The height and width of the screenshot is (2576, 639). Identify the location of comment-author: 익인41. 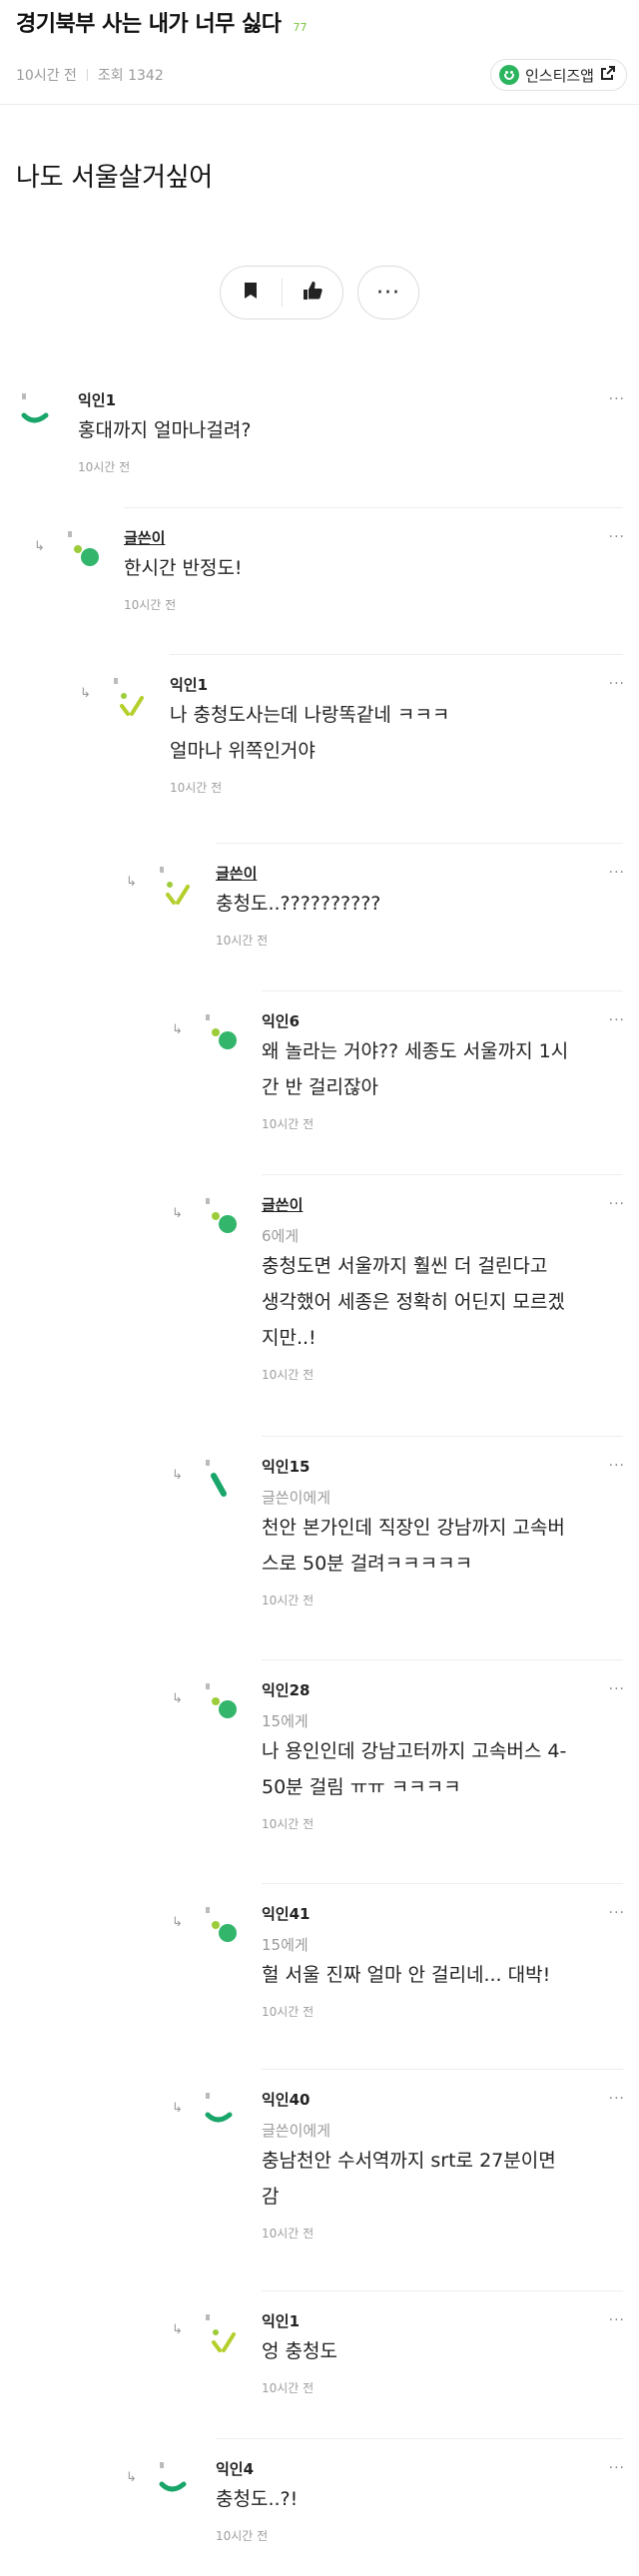
(450, 1913).